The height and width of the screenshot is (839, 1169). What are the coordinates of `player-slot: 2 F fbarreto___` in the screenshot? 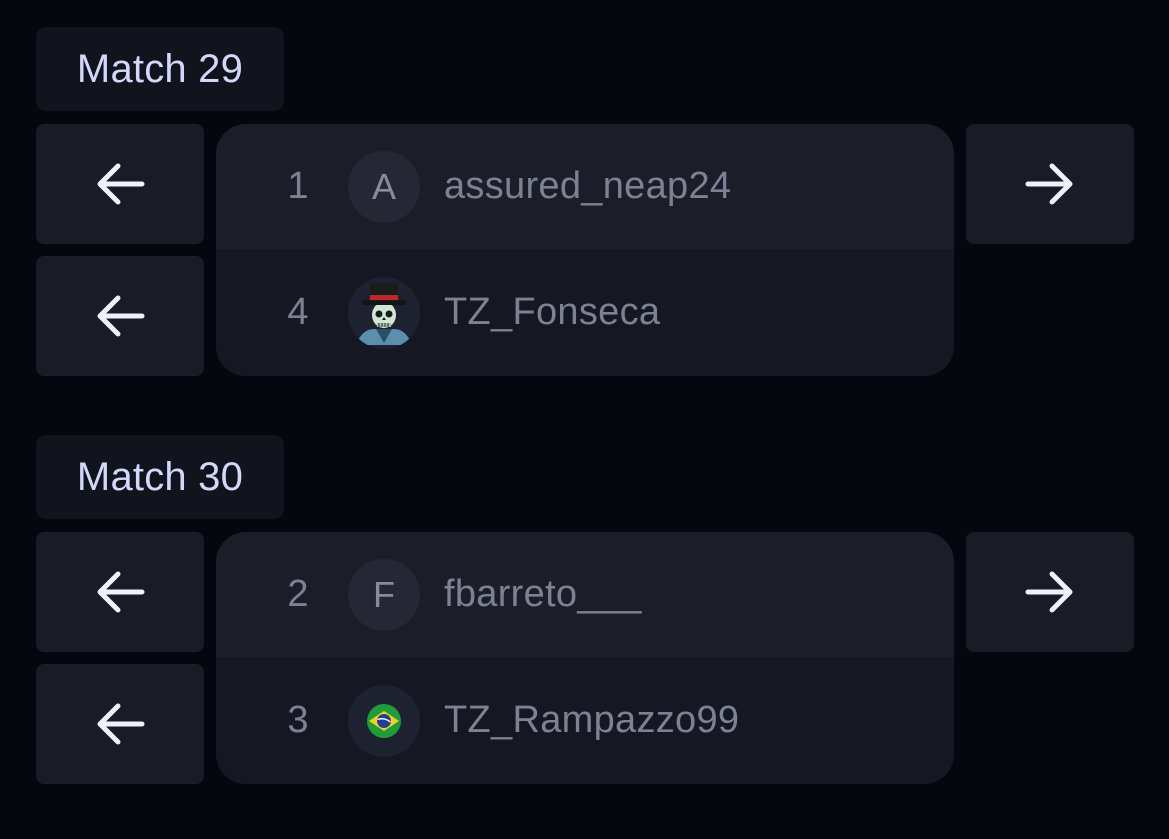 It's located at (585, 594).